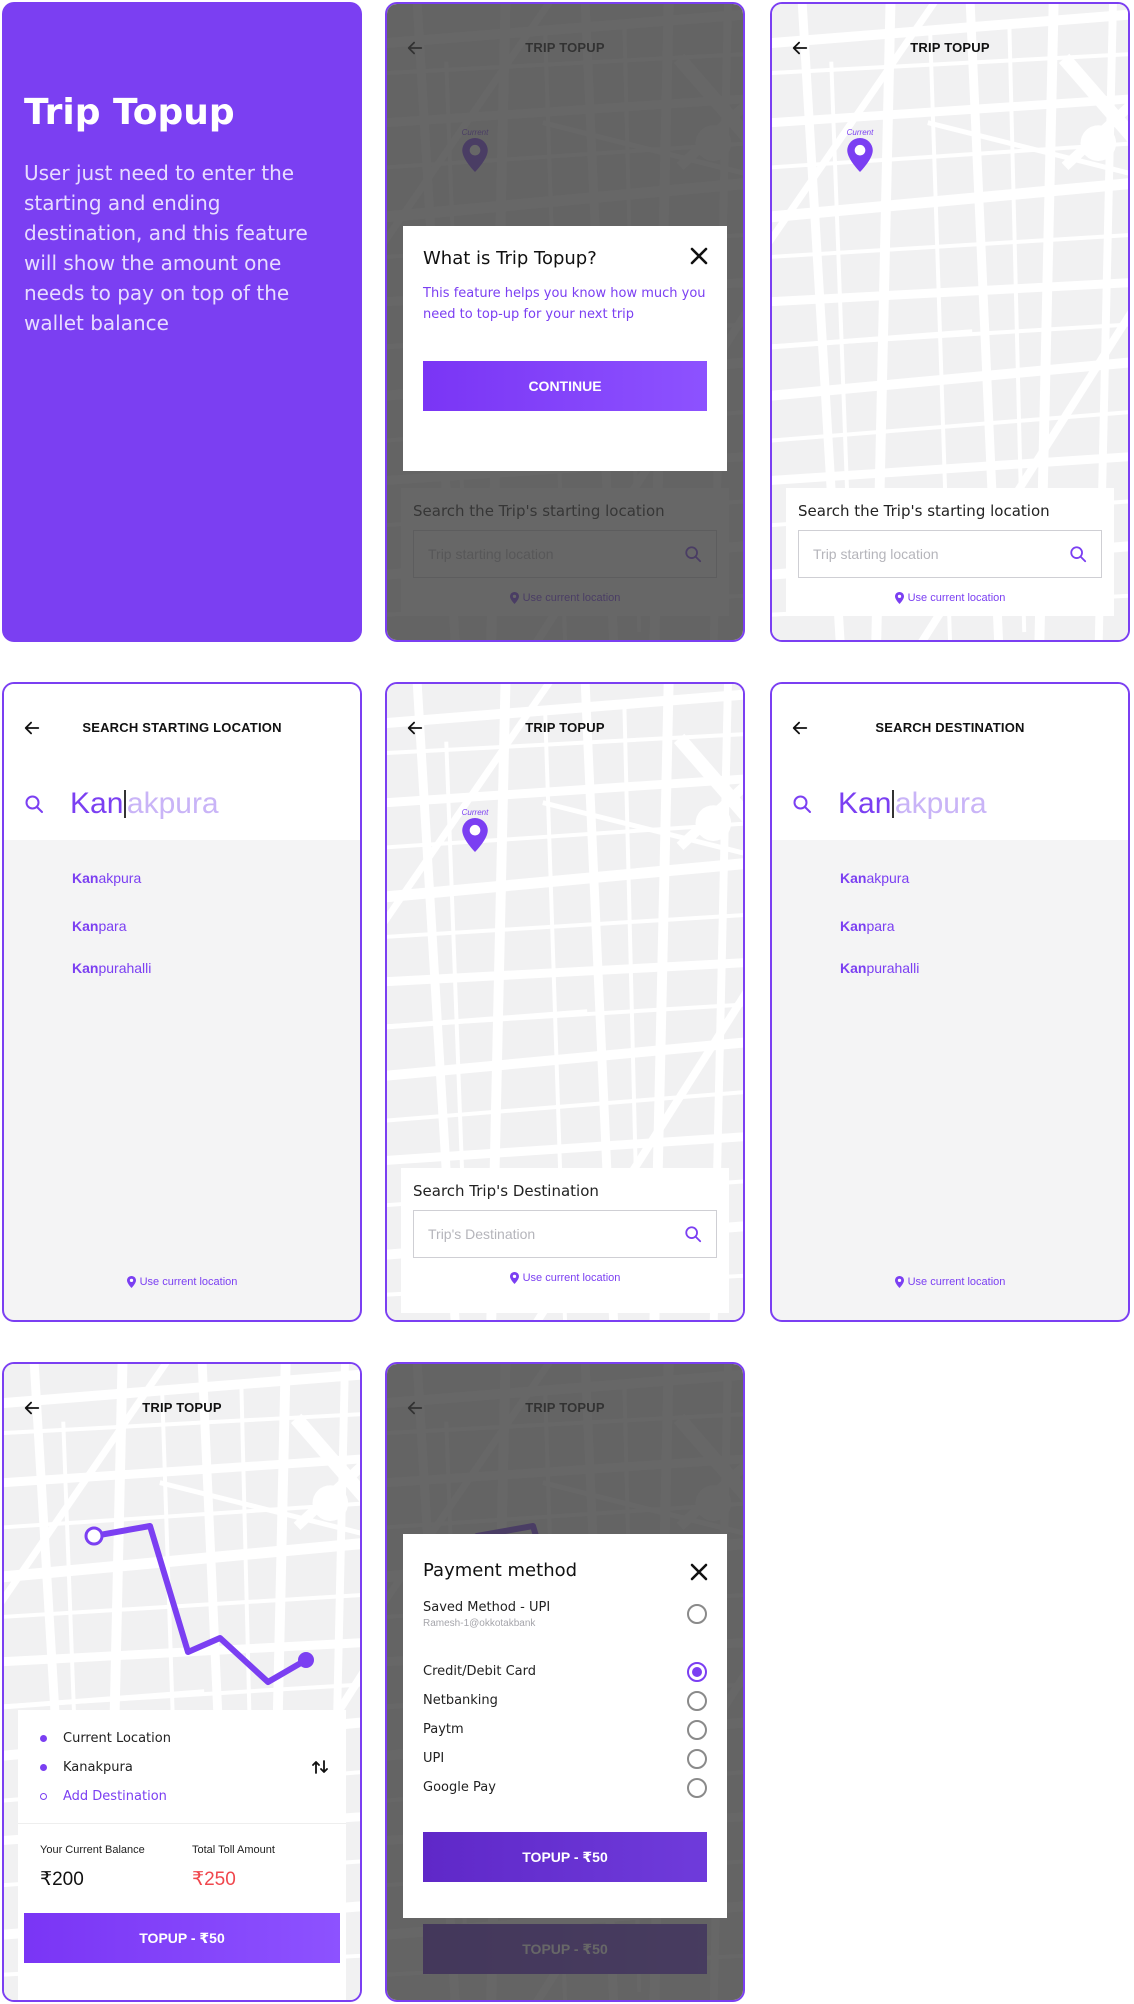  What do you see at coordinates (62, 1879) in the screenshot?
I see `balance-value: ₹200` at bounding box center [62, 1879].